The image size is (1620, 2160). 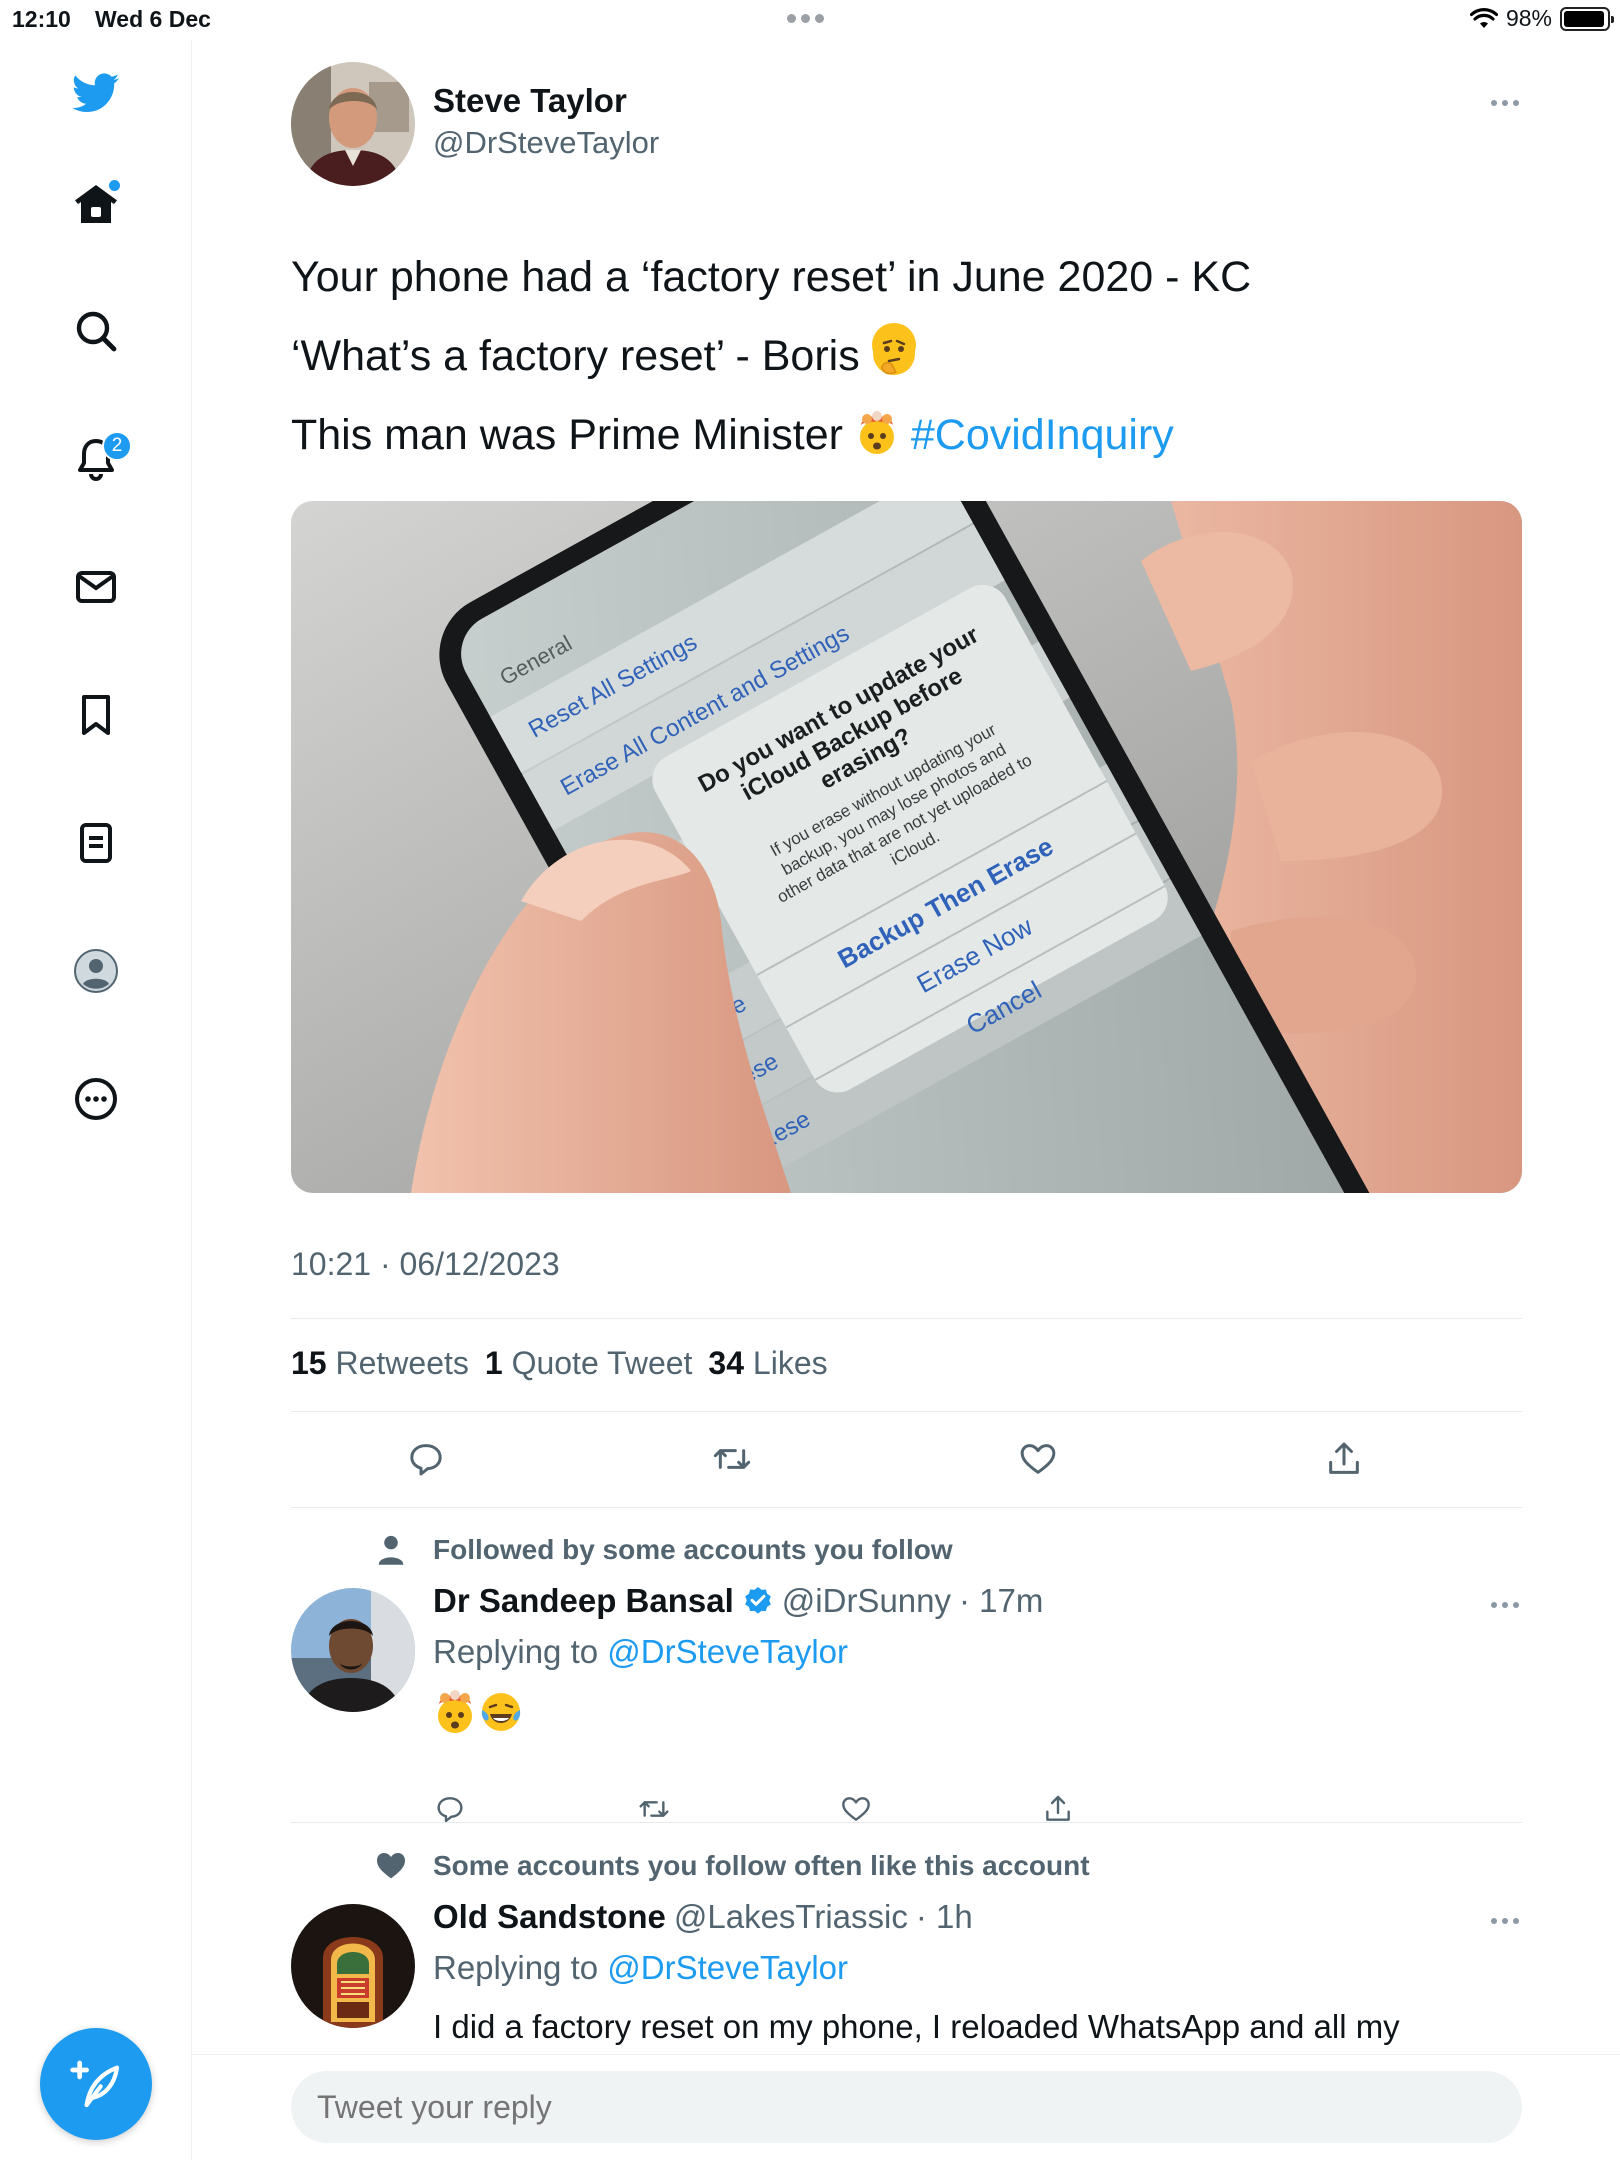 What do you see at coordinates (1344, 1459) in the screenshot?
I see `share-icon` at bounding box center [1344, 1459].